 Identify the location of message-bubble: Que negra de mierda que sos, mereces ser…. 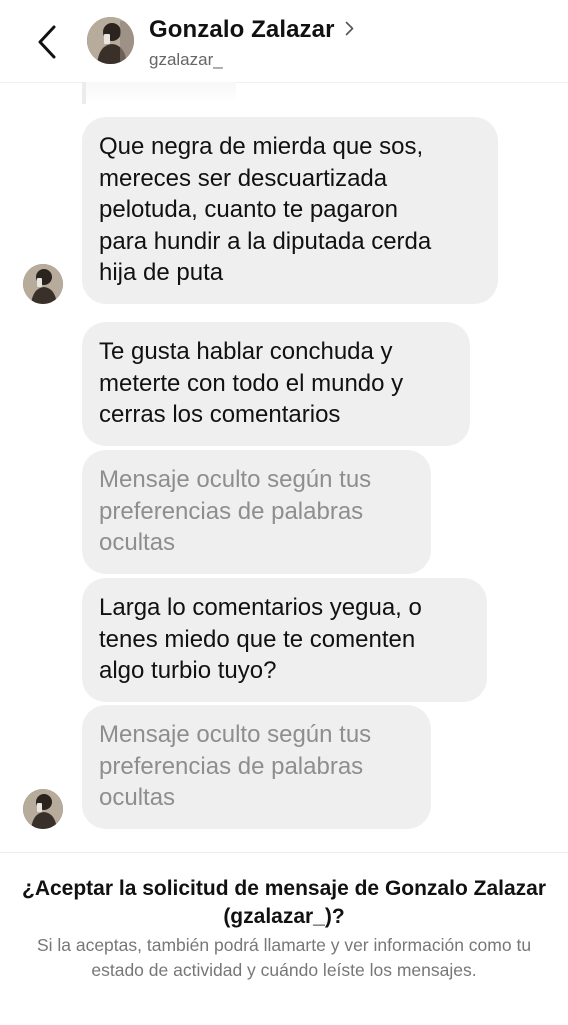
(290, 210).